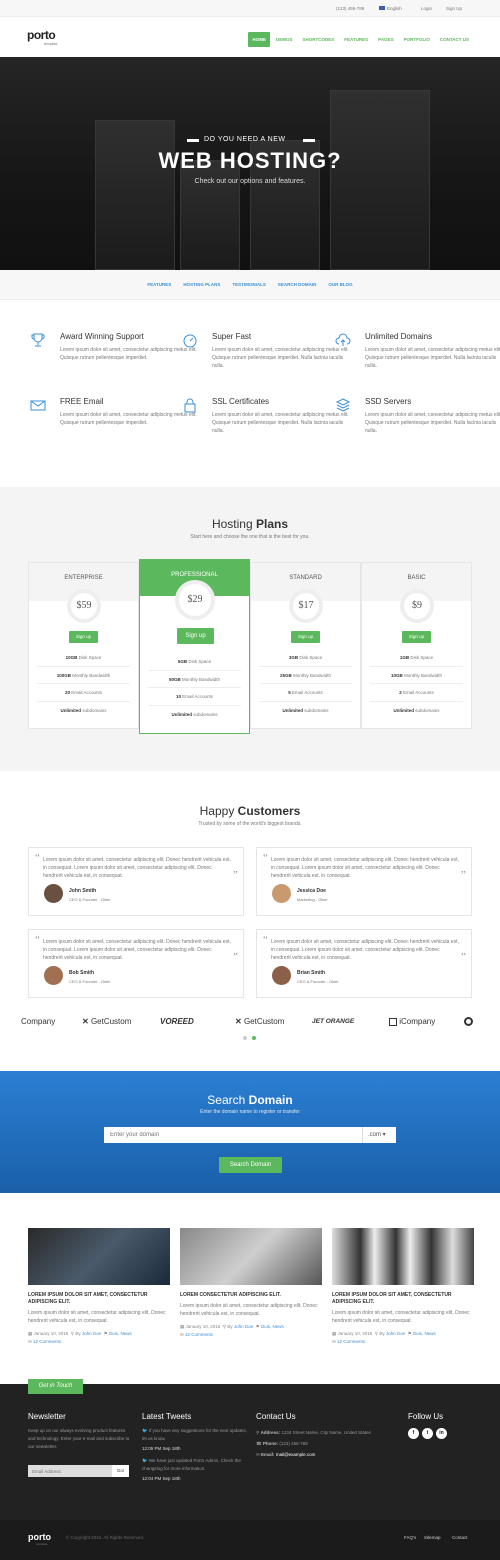 Image resolution: width=500 pixels, height=1560 pixels. I want to click on search-domain-button: Search Domain, so click(250, 1165).